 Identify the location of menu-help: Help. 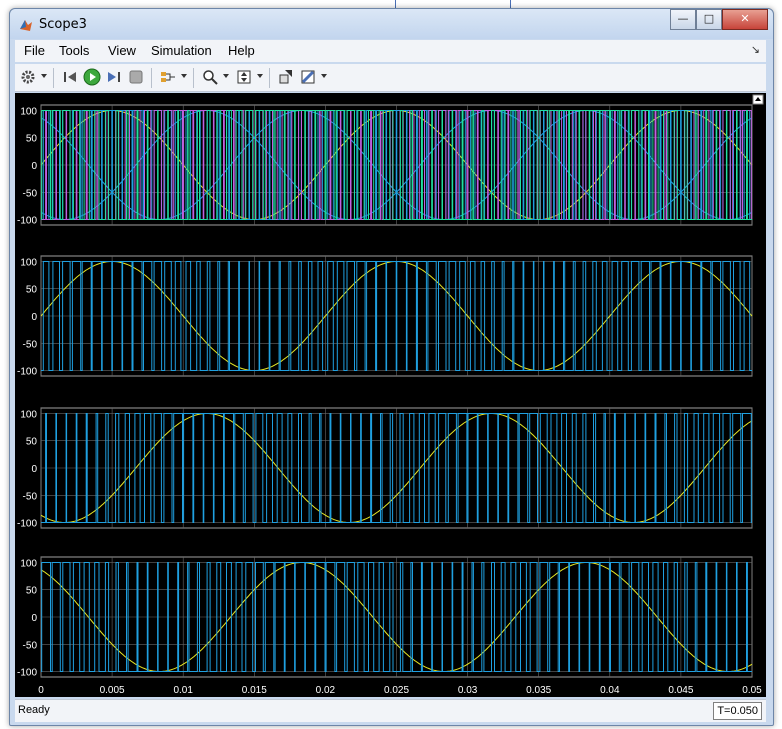
(241, 50).